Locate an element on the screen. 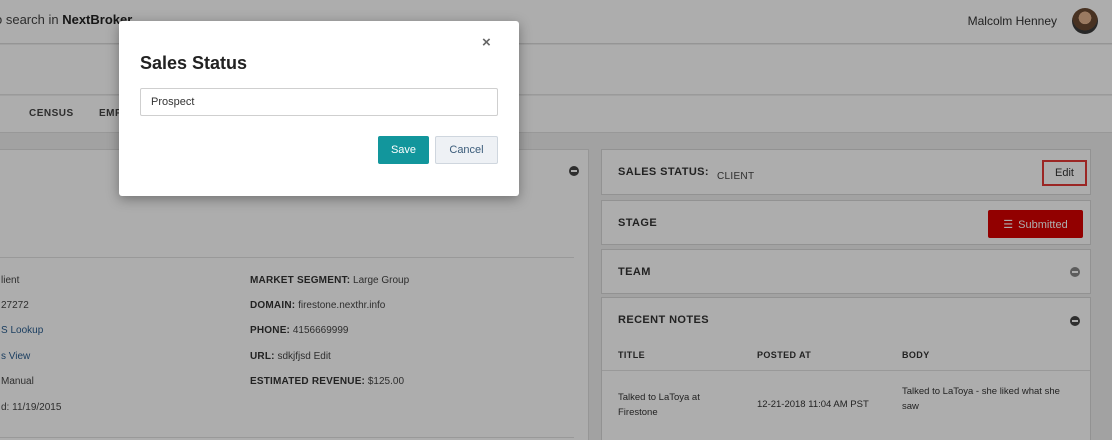 The width and height of the screenshot is (1112, 440). close-icon: × is located at coordinates (486, 42).